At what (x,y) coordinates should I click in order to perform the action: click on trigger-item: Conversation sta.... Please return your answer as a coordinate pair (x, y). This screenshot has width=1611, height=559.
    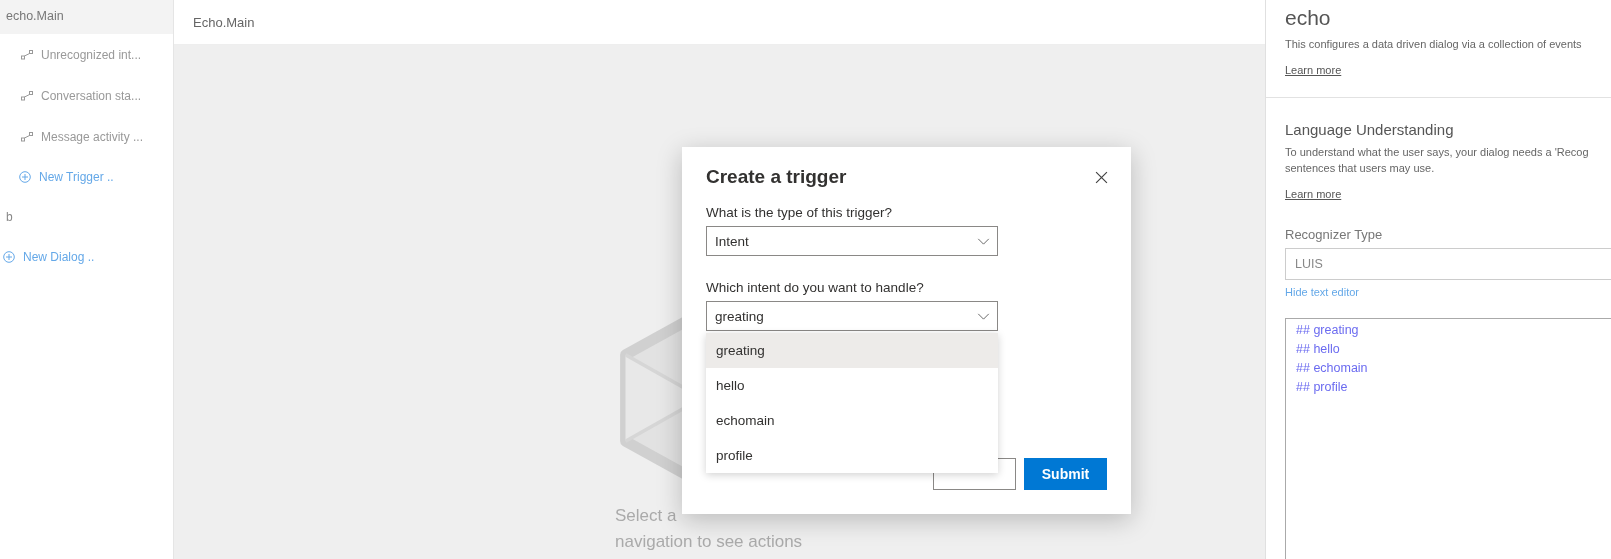
    Looking at the image, I should click on (86, 95).